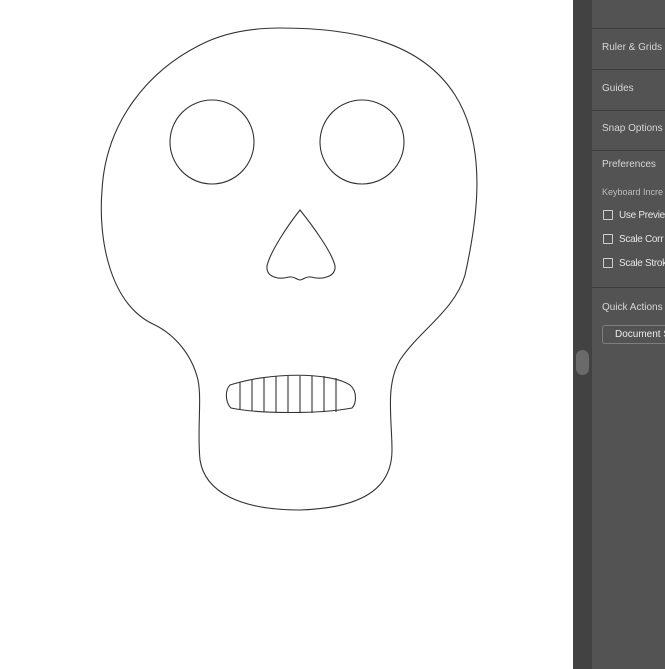 This screenshot has height=669, width=665. I want to click on ruler-grids-section: Ruler & Grids, so click(628, 49).